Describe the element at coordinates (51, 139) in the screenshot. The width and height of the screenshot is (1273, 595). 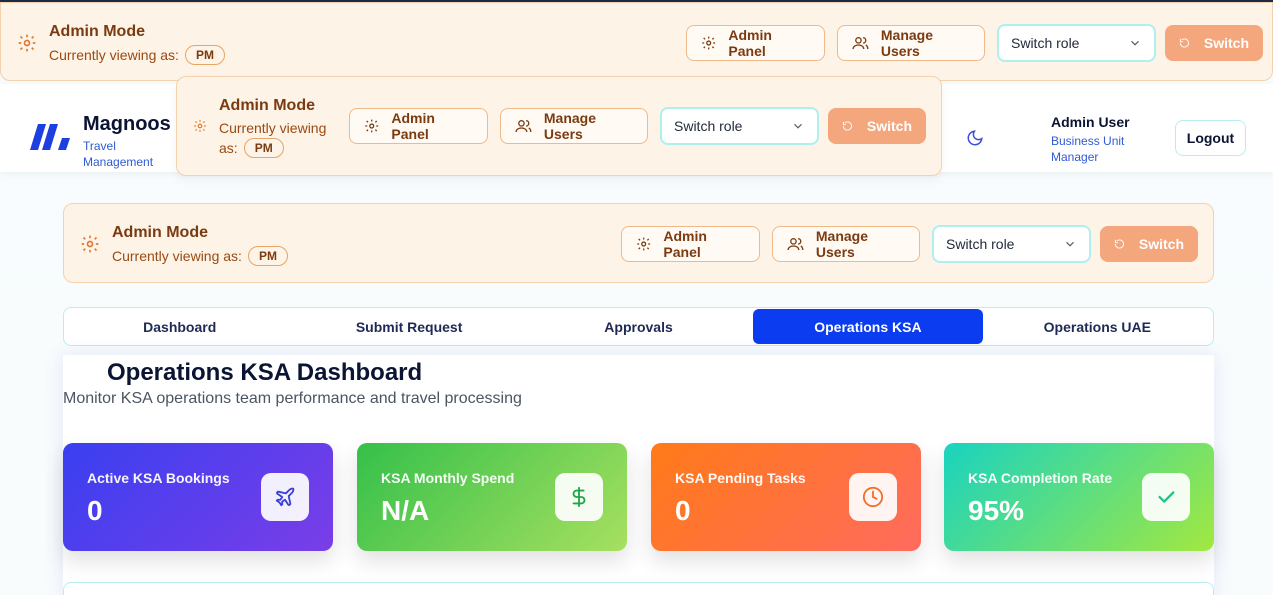
I see `magnoos-logo` at that location.